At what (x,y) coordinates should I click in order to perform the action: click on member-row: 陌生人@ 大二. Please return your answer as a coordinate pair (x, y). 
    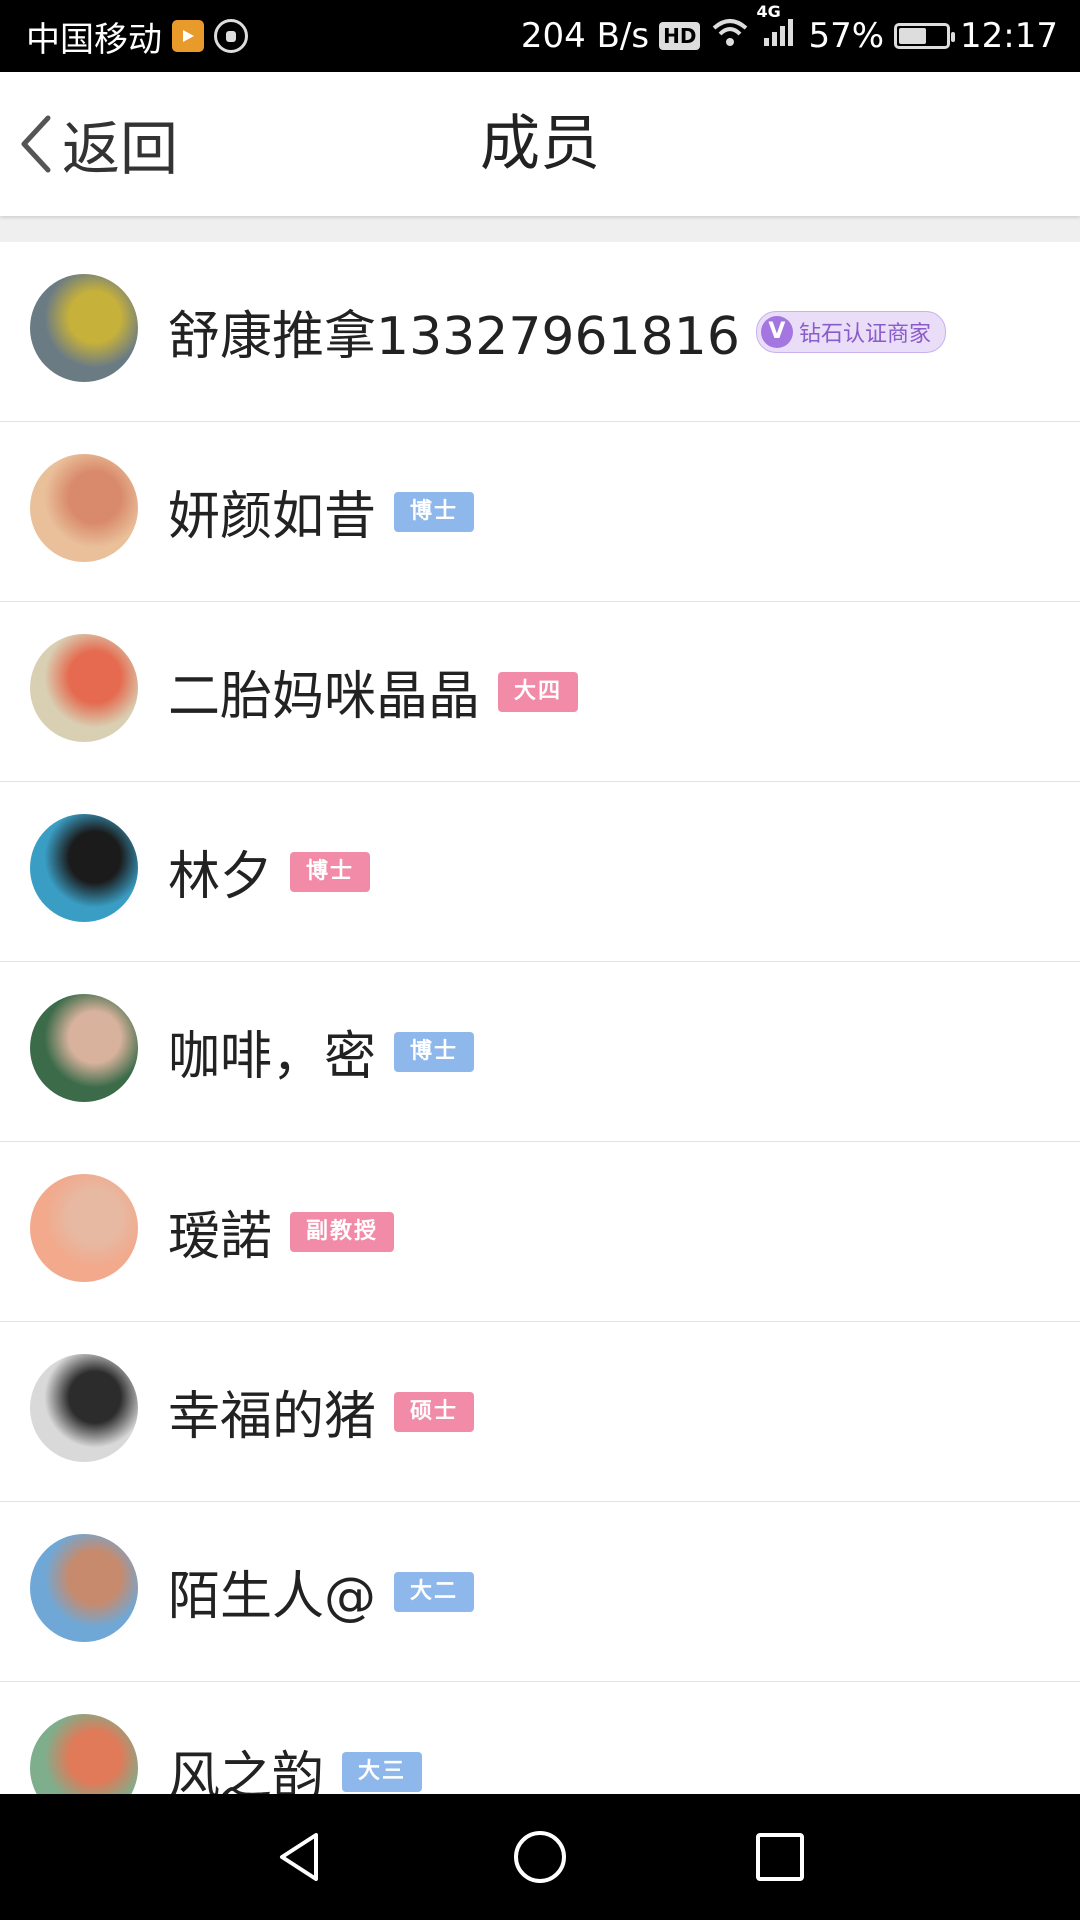
    Looking at the image, I should click on (540, 1592).